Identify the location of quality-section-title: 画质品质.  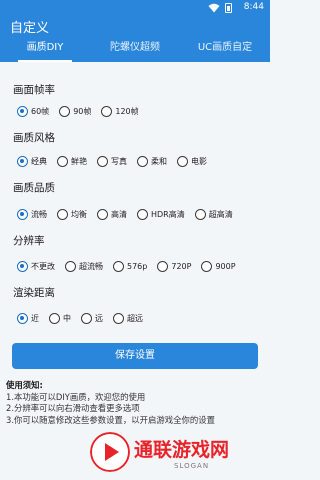
(34, 188).